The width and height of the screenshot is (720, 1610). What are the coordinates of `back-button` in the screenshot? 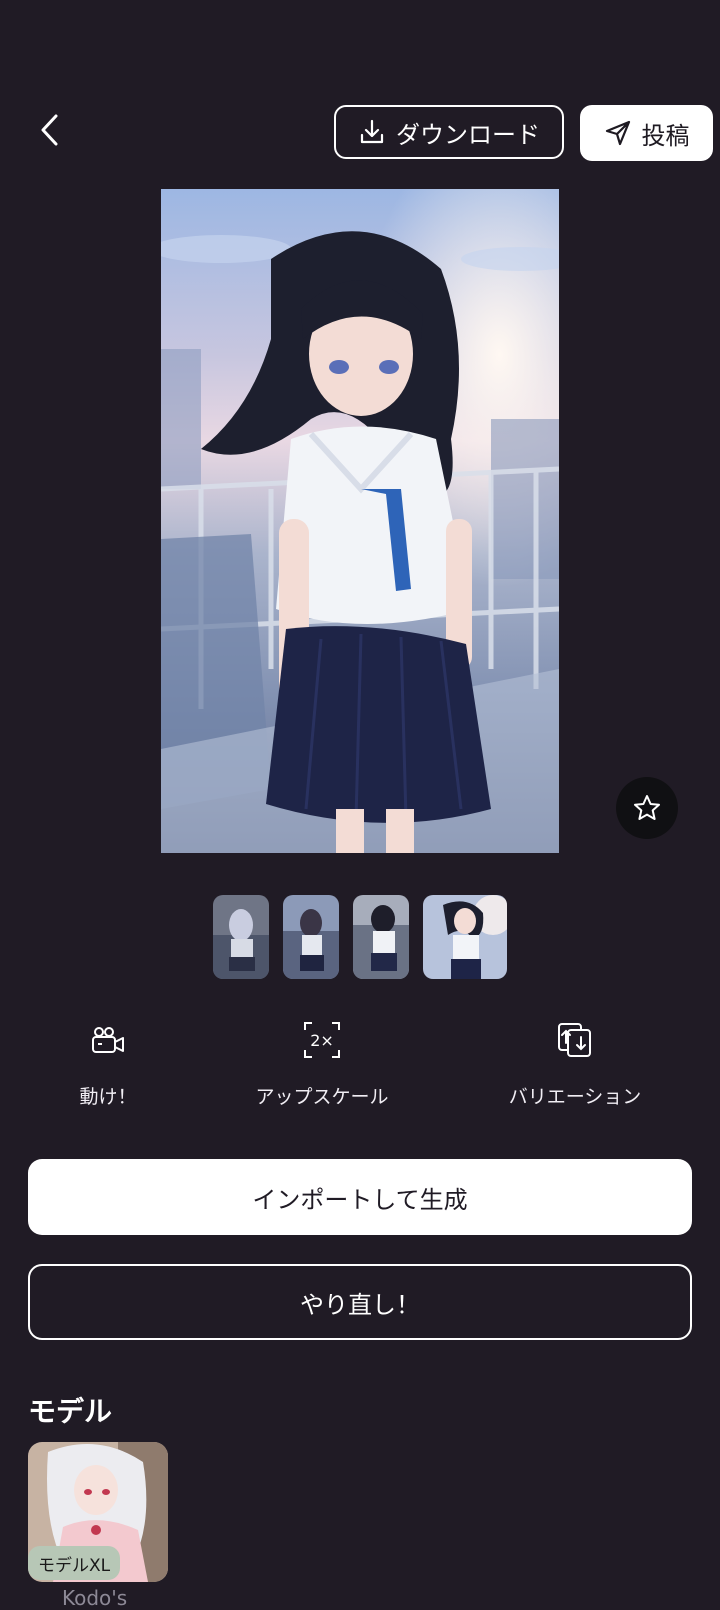 It's located at (50, 130).